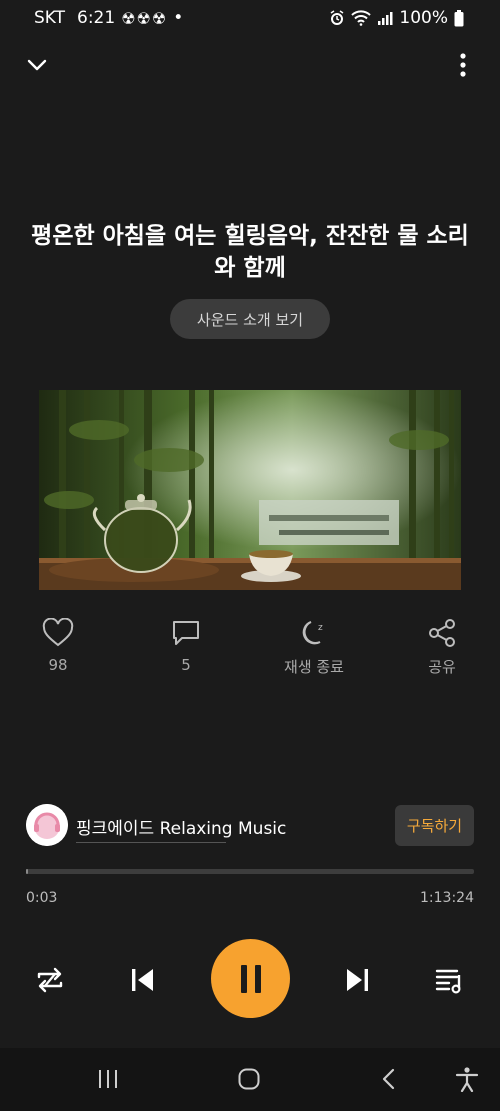  I want to click on alarm-icon, so click(337, 17).